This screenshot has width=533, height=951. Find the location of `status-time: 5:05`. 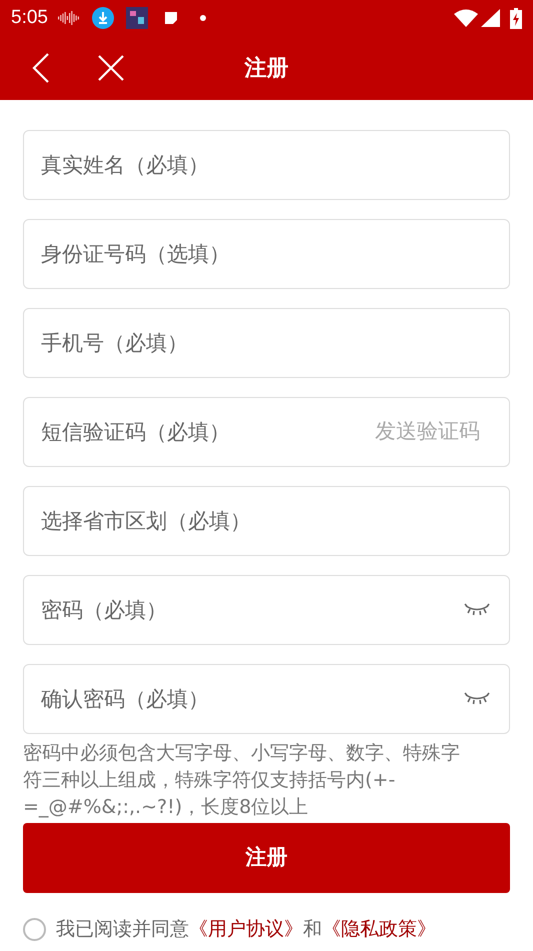

status-time: 5:05 is located at coordinates (29, 18).